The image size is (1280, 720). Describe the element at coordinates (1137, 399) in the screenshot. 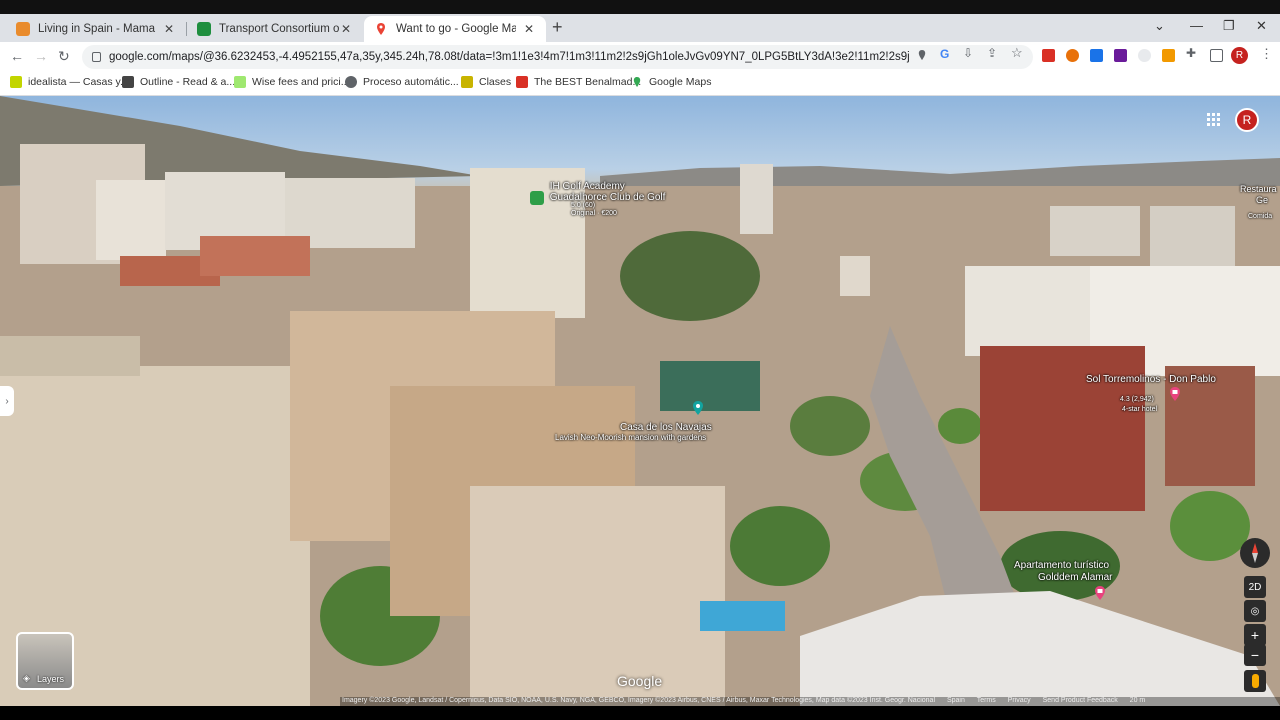

I see `sol-torremolinos-rating: 4.3 (2,942)` at that location.